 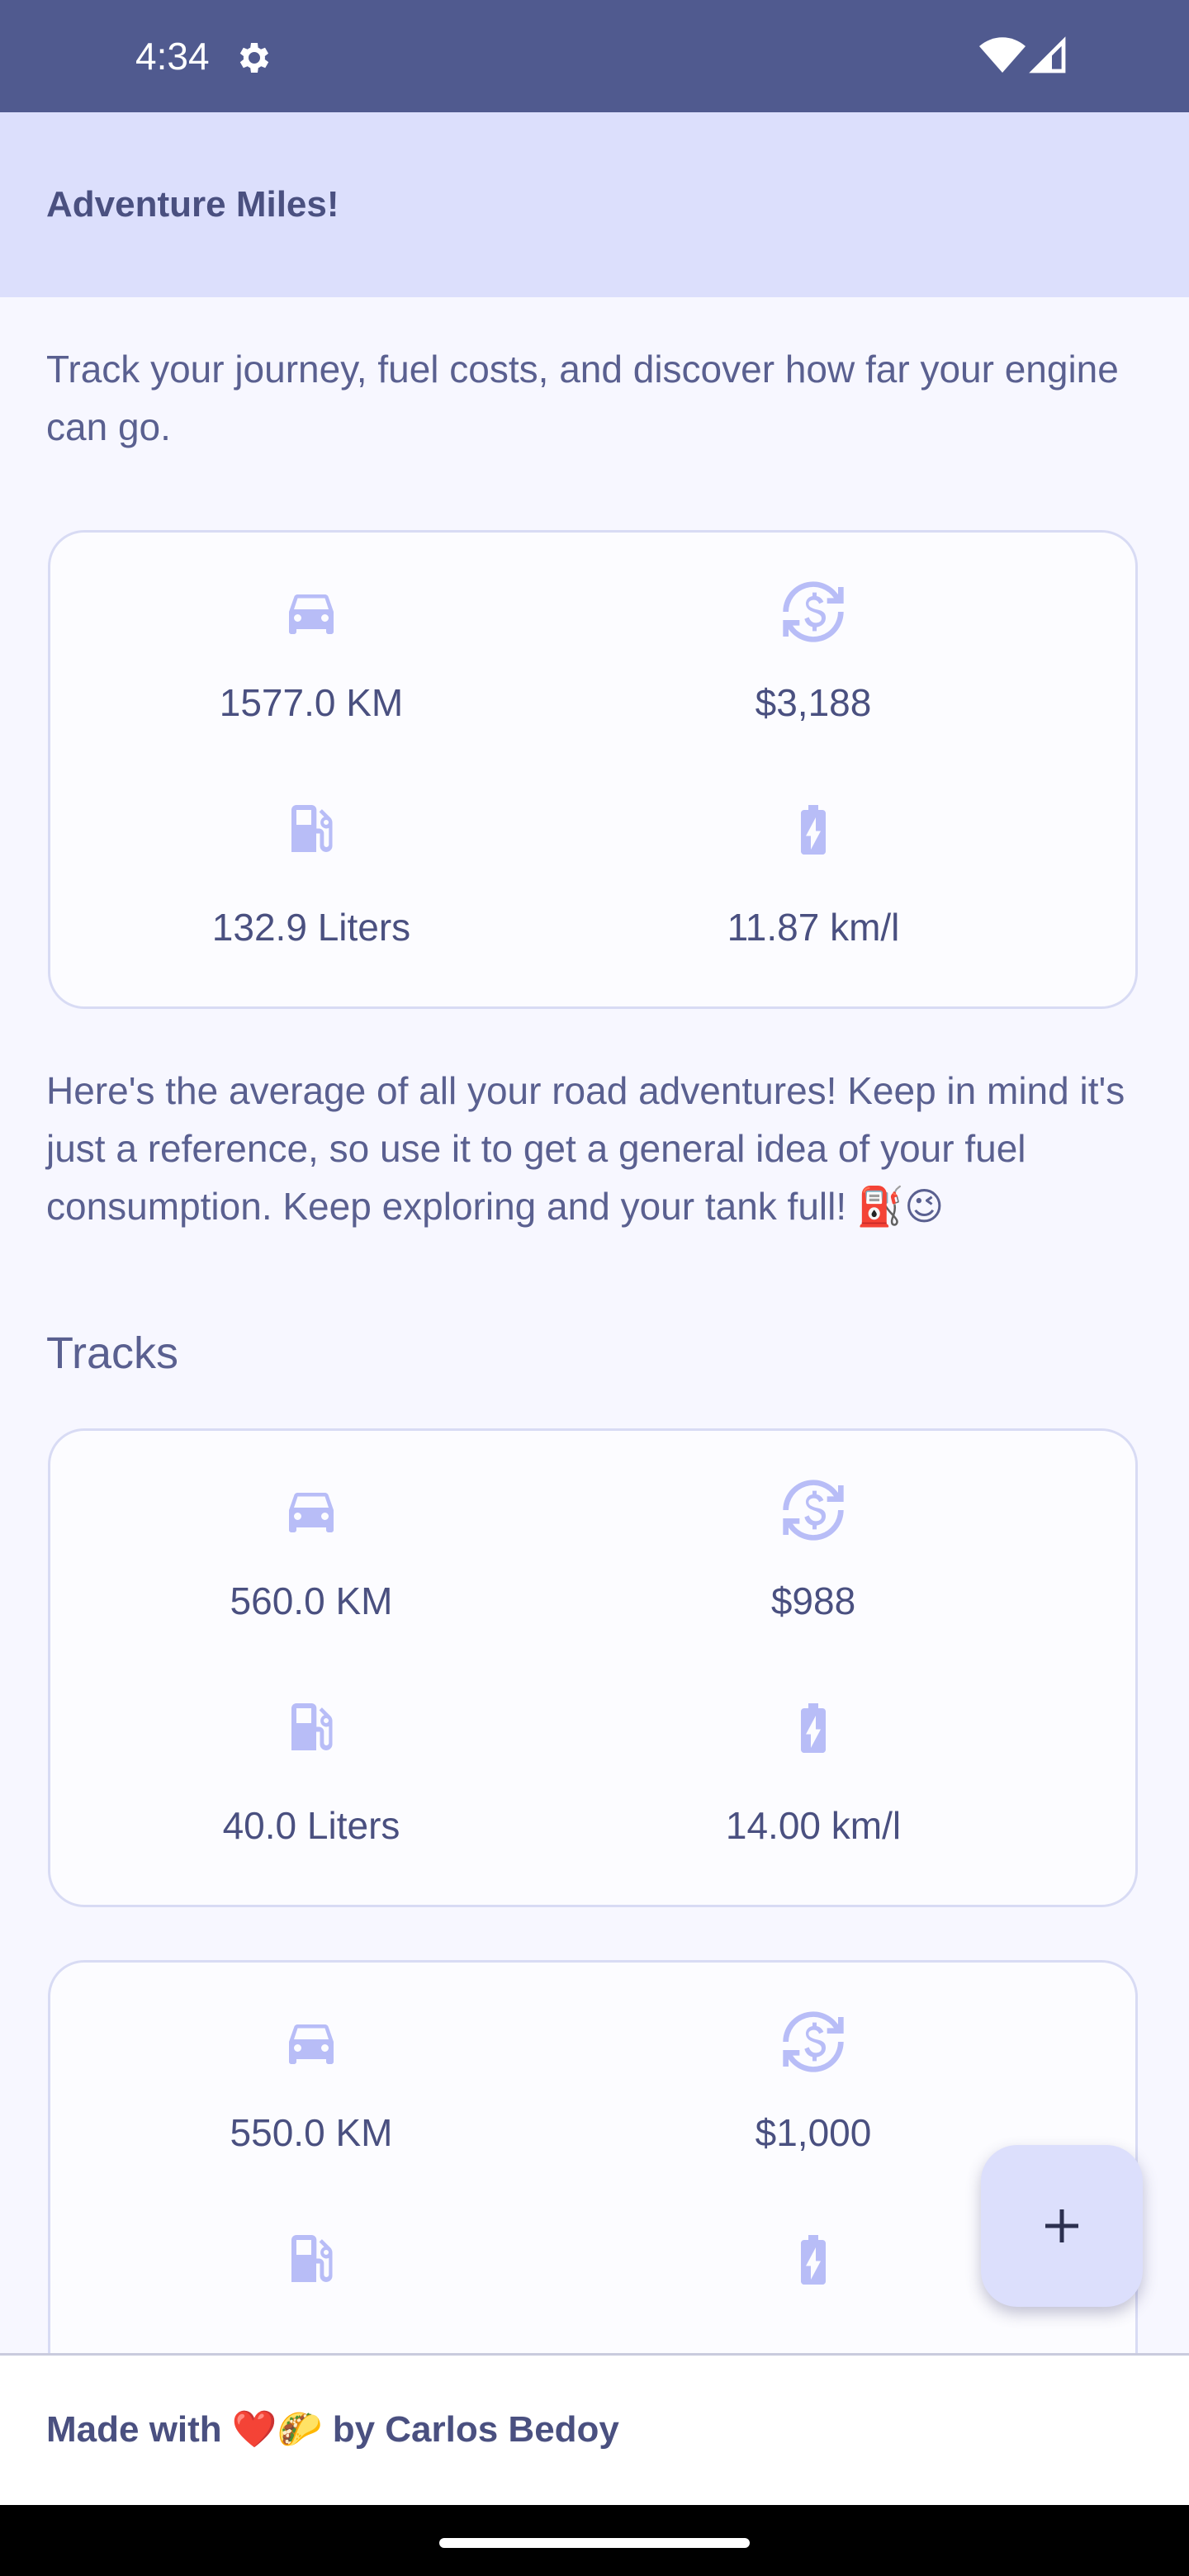 I want to click on summary-distance: 1577.0 KM, so click(x=311, y=654).